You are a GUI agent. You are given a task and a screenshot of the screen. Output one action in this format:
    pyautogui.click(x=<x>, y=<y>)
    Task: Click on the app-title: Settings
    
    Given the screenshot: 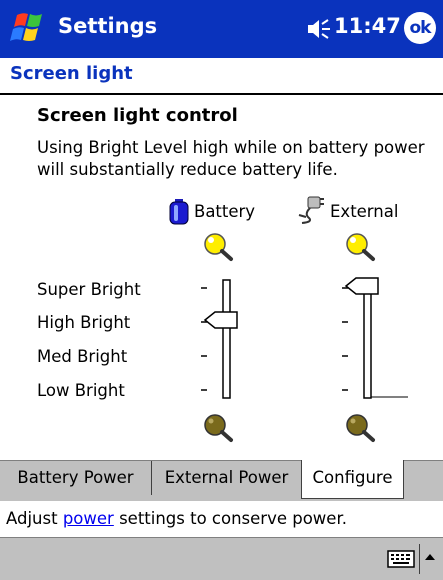 What is the action you would take?
    pyautogui.click(x=108, y=26)
    